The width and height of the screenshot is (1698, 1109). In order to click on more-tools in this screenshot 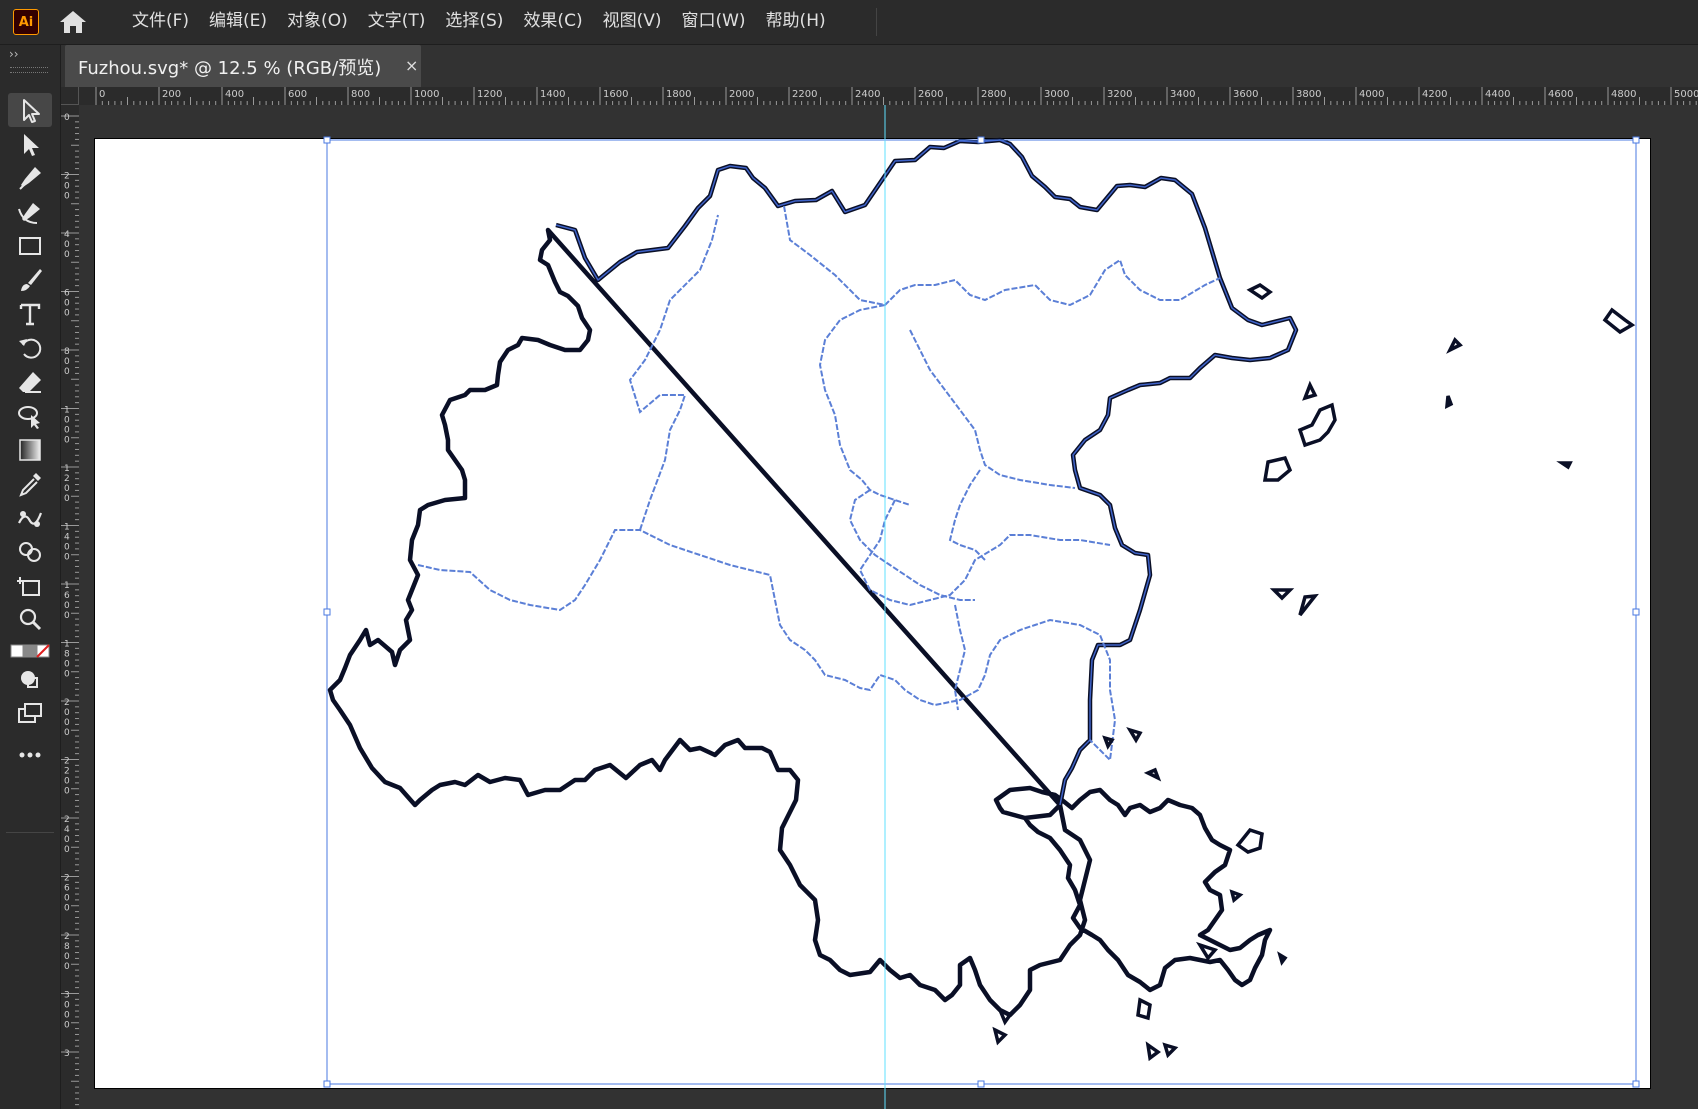, I will do `click(30, 755)`.